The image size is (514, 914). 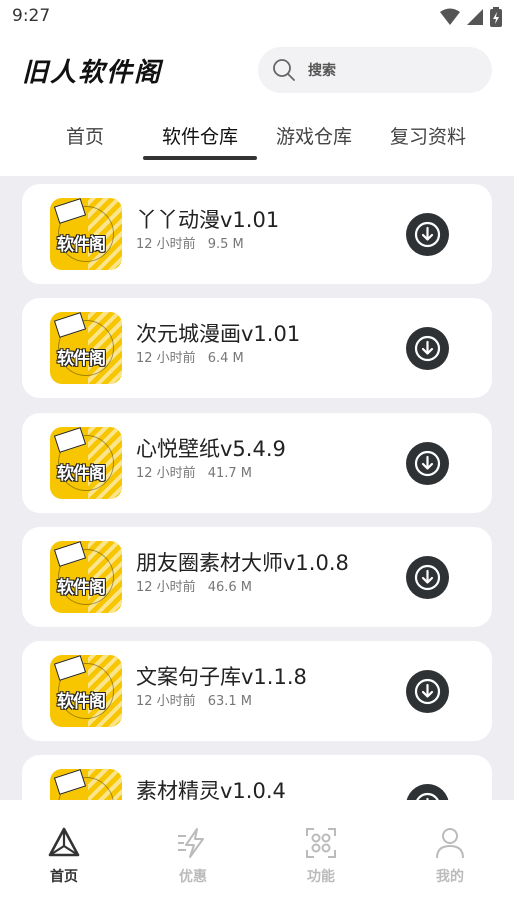 I want to click on tab-games: 游戏仓库, so click(x=314, y=135).